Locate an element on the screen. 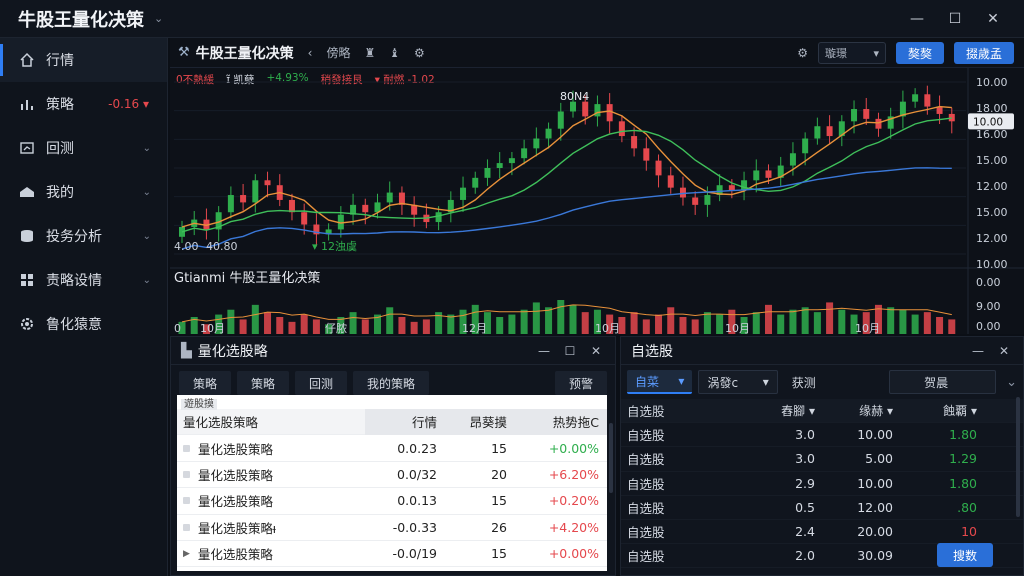 The image size is (1024, 576). tab-filter-select: 涡發ᴄ ▾ is located at coordinates (738, 382).